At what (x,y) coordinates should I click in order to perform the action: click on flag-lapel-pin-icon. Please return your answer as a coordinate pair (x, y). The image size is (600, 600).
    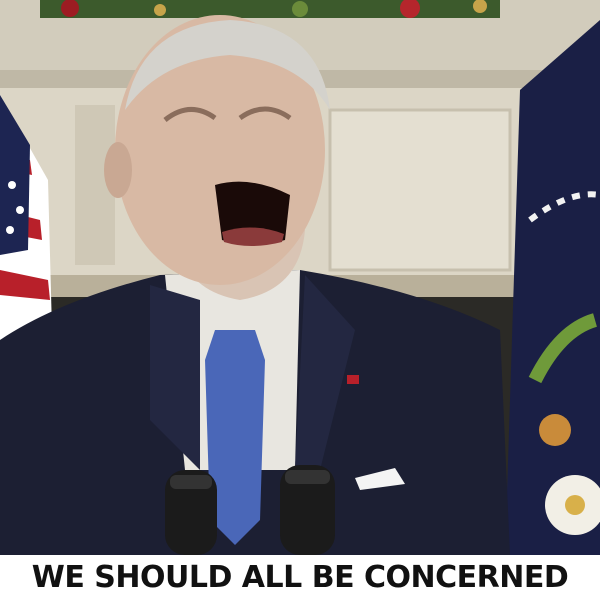
    Looking at the image, I should click on (353, 379).